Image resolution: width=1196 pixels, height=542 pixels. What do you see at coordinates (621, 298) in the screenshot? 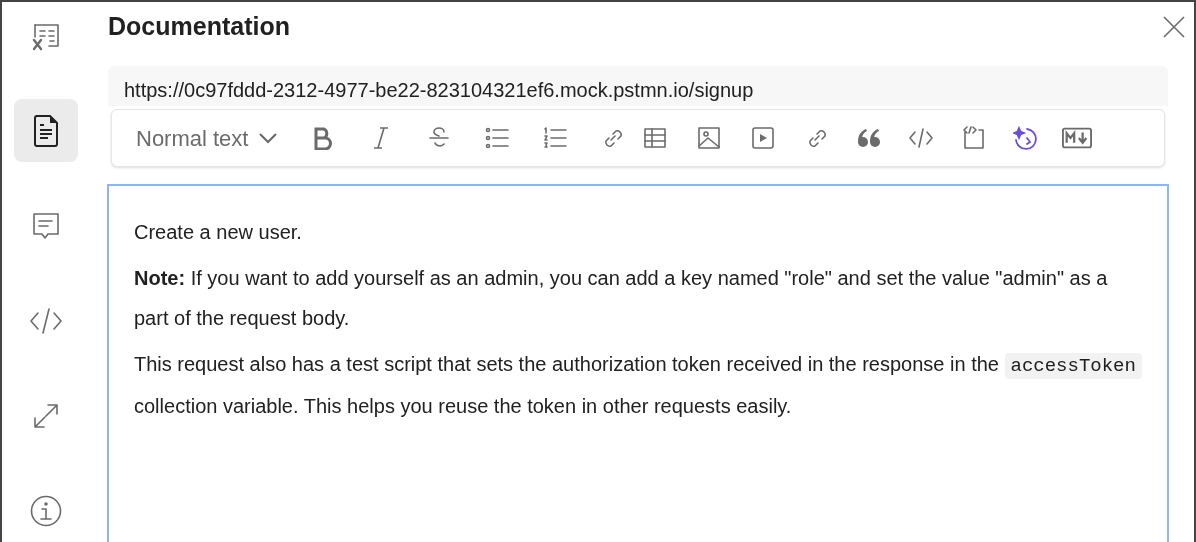
I see `paragraph: Note: If you want to add yourself as an admin, you can add a key named "role" and set the value "admin" as a part of the request body.` at bounding box center [621, 298].